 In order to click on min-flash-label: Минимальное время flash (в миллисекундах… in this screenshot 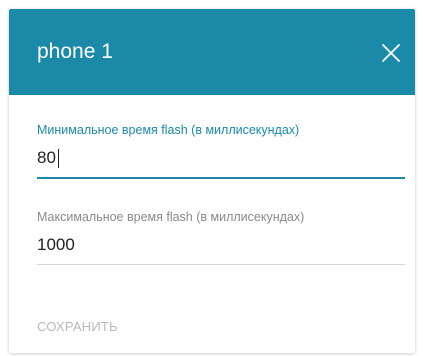, I will do `click(168, 130)`.